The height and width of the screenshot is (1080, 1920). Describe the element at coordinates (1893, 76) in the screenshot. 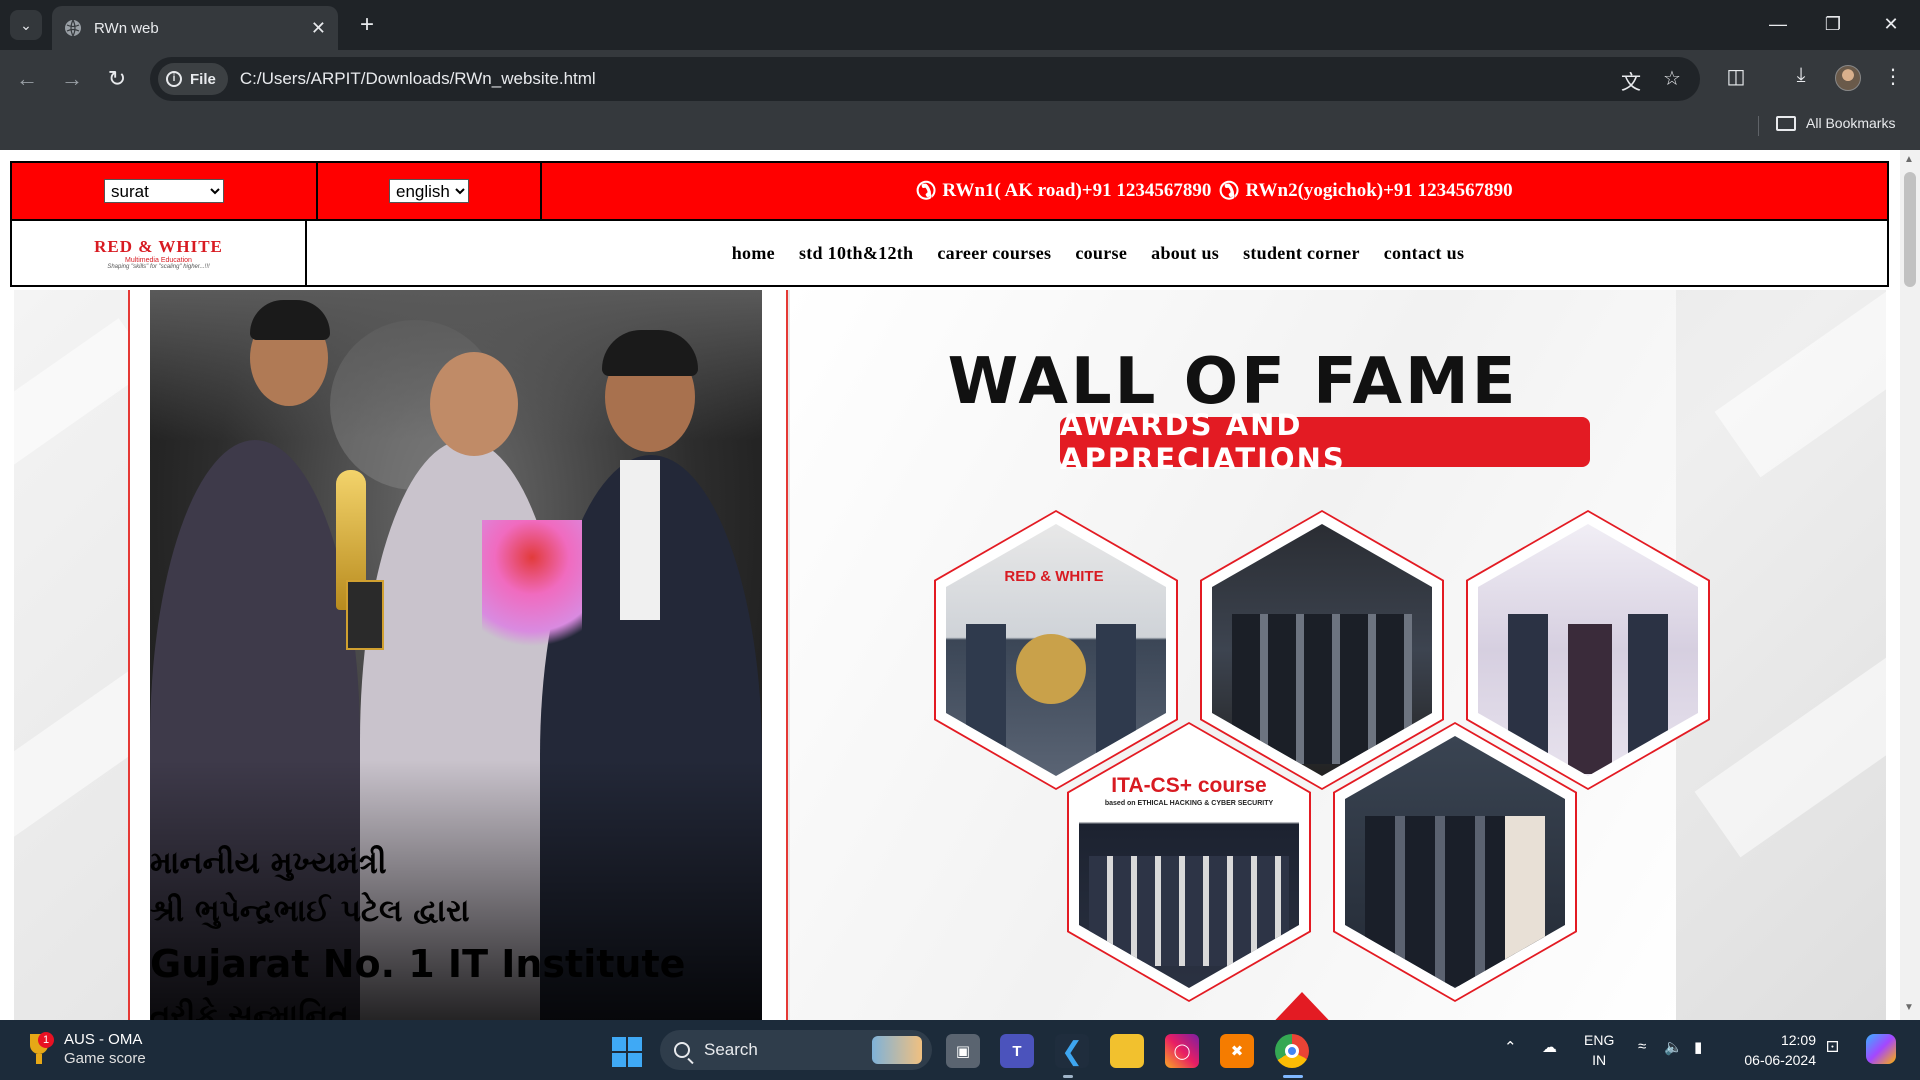

I see `more-icon: ⋮` at that location.